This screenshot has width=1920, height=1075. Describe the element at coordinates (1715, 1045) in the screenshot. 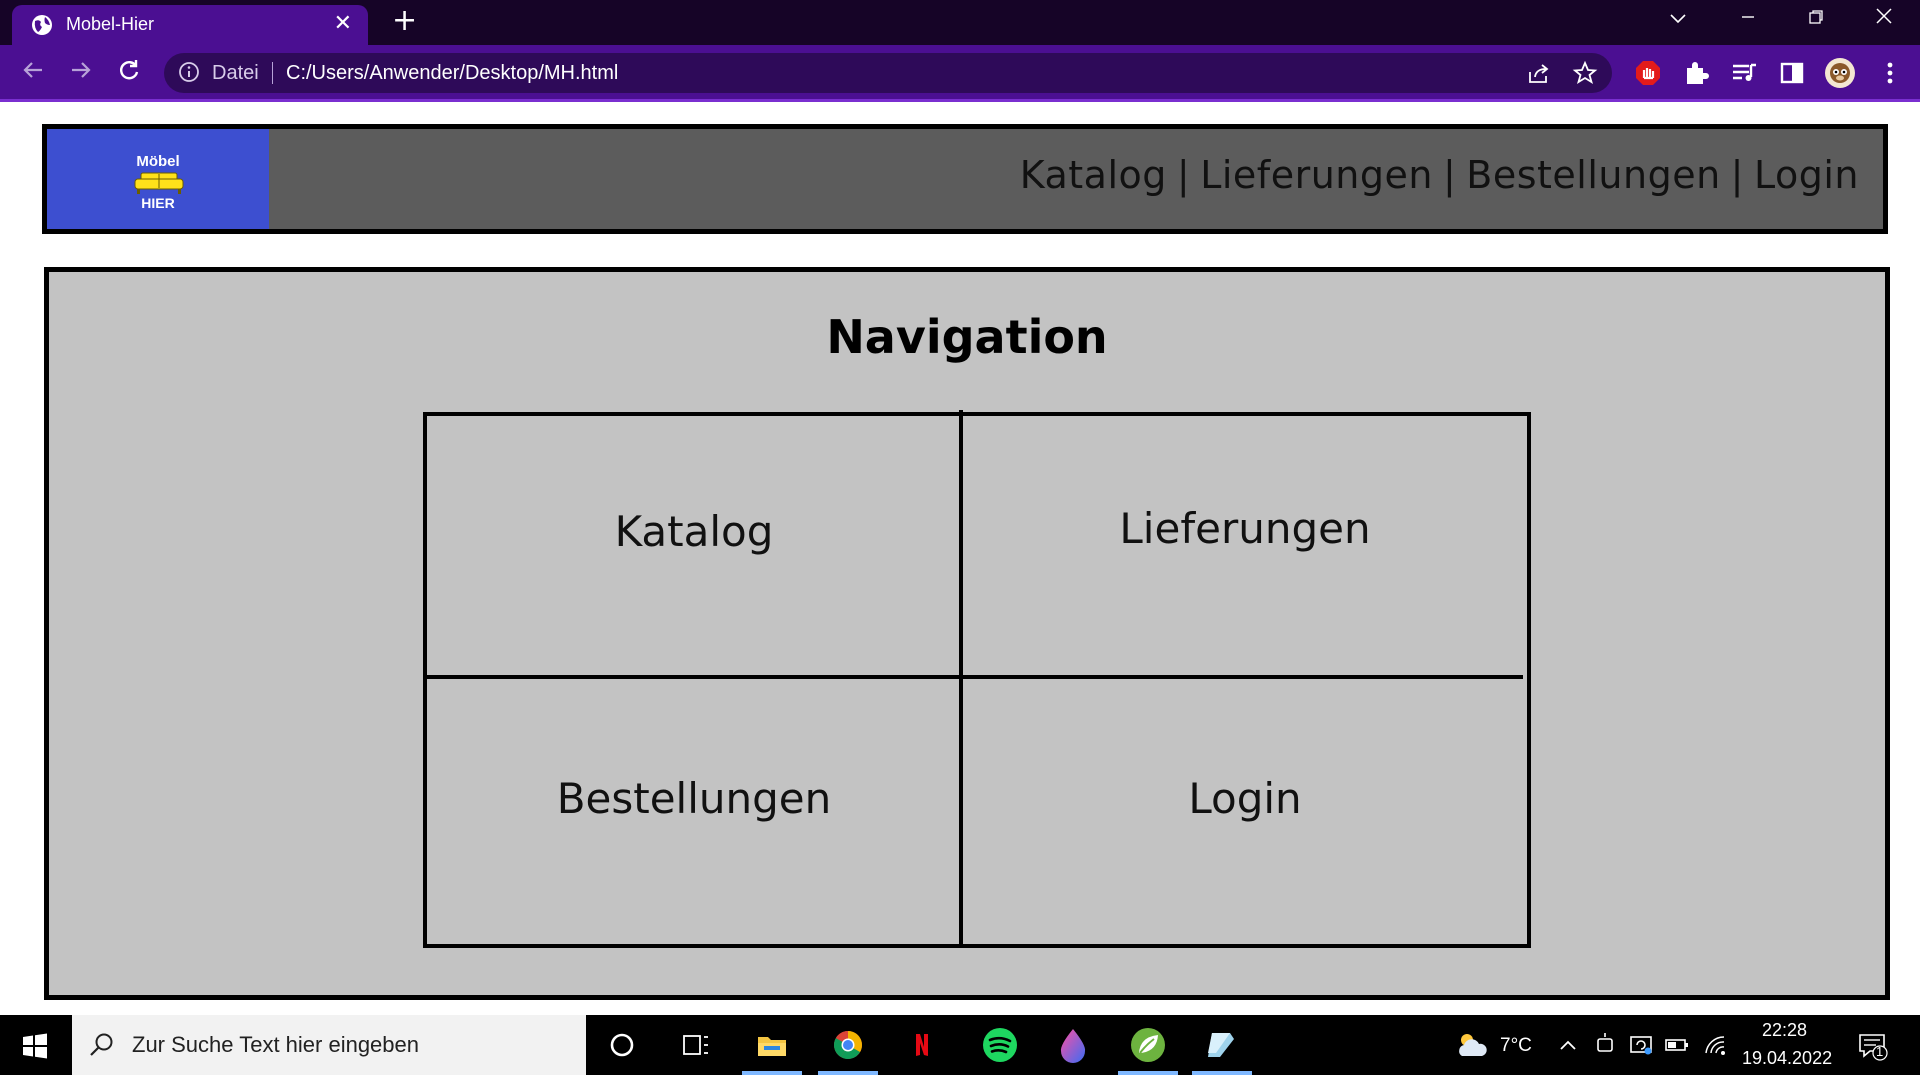

I see `wifi-icon` at that location.